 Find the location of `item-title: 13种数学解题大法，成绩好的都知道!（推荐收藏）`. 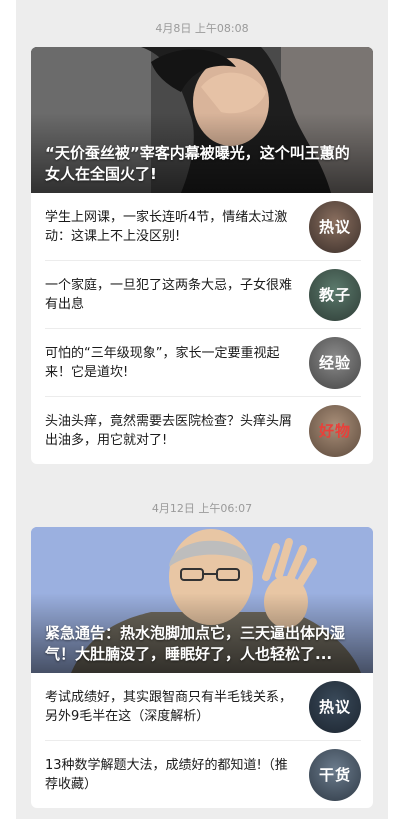

item-title: 13种数学解题大法，成绩好的都知道!（推荐收藏） is located at coordinates (166, 774).